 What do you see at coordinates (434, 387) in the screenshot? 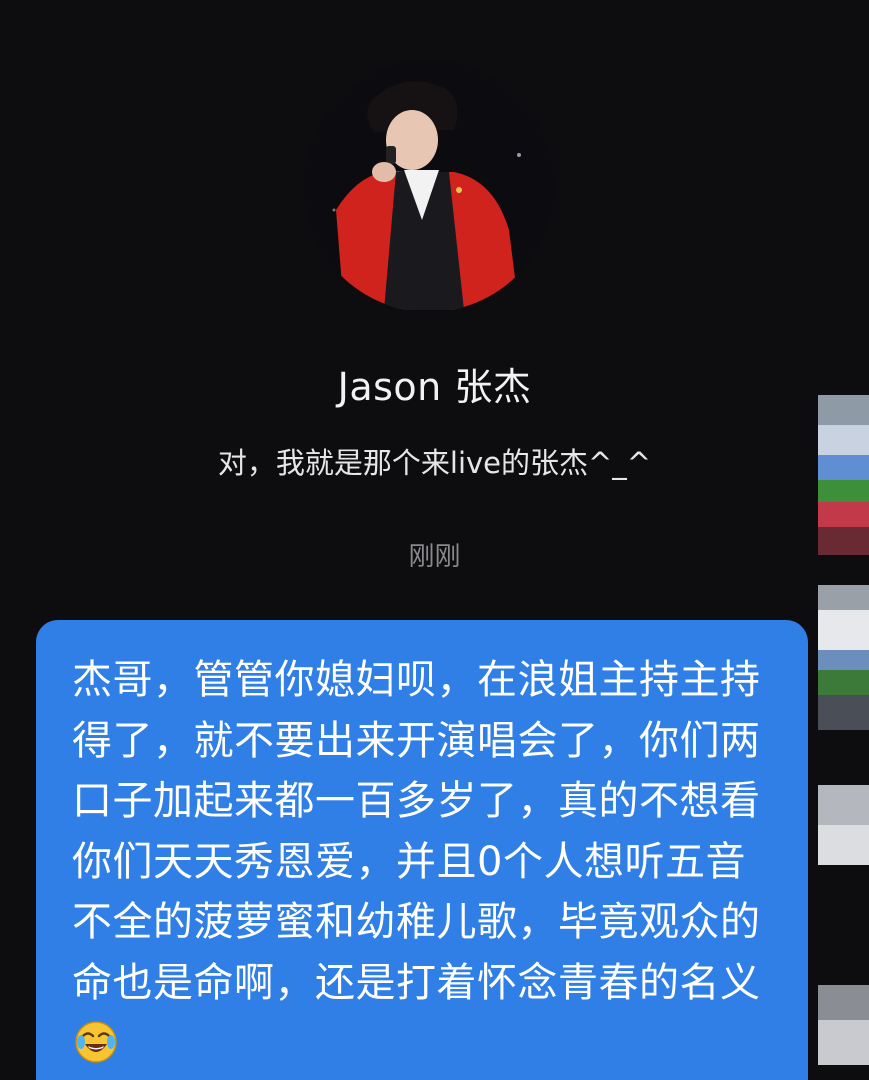
I see `profile-name: Jason 张杰` at bounding box center [434, 387].